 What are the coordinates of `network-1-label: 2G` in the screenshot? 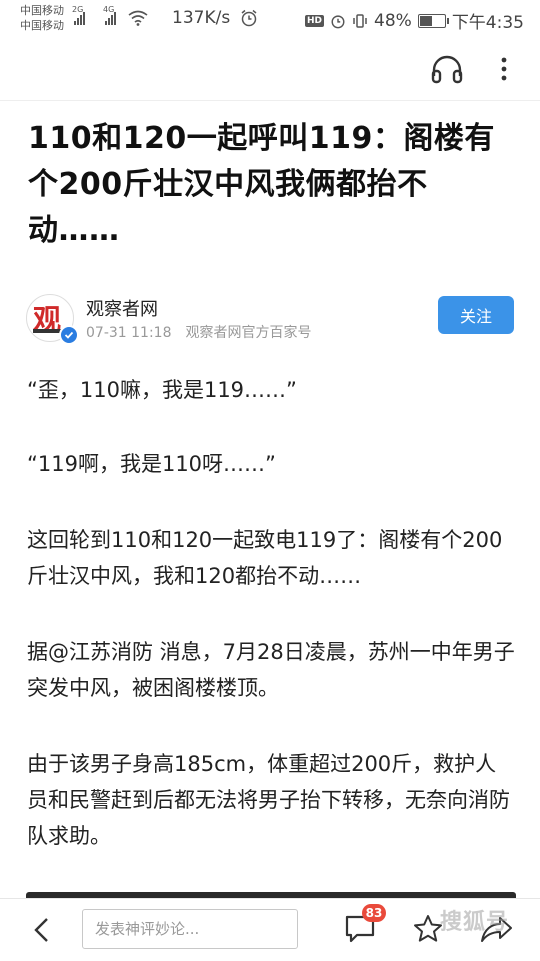 It's located at (78, 9).